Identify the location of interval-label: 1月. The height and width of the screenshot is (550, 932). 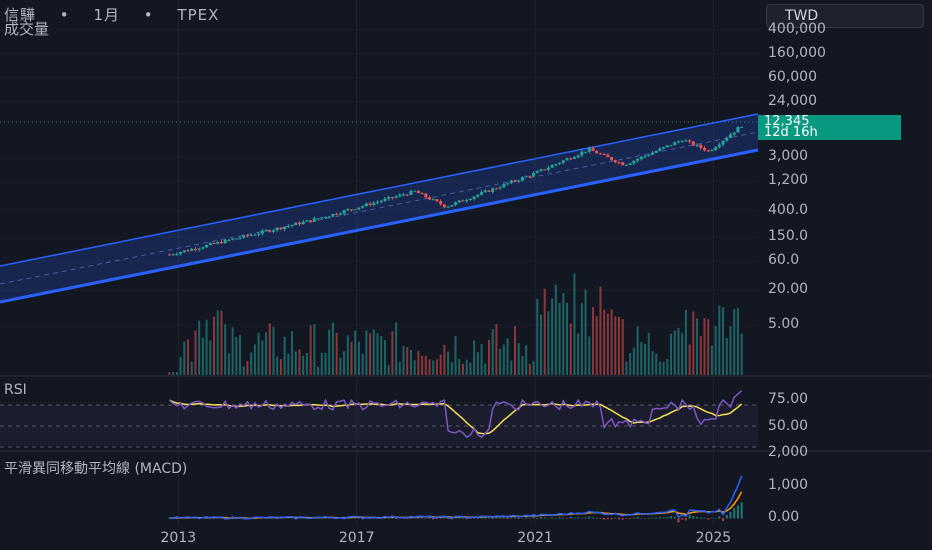
(106, 15).